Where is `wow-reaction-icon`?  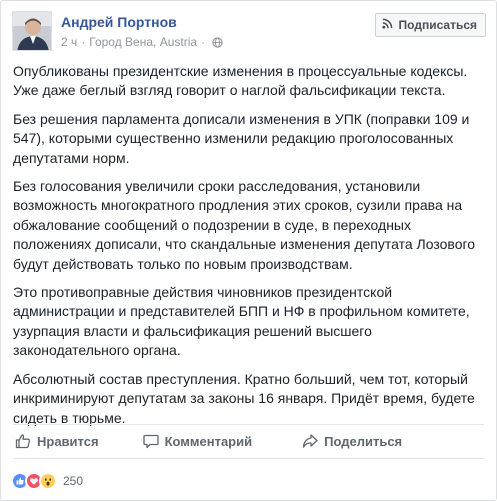 wow-reaction-icon is located at coordinates (48, 481).